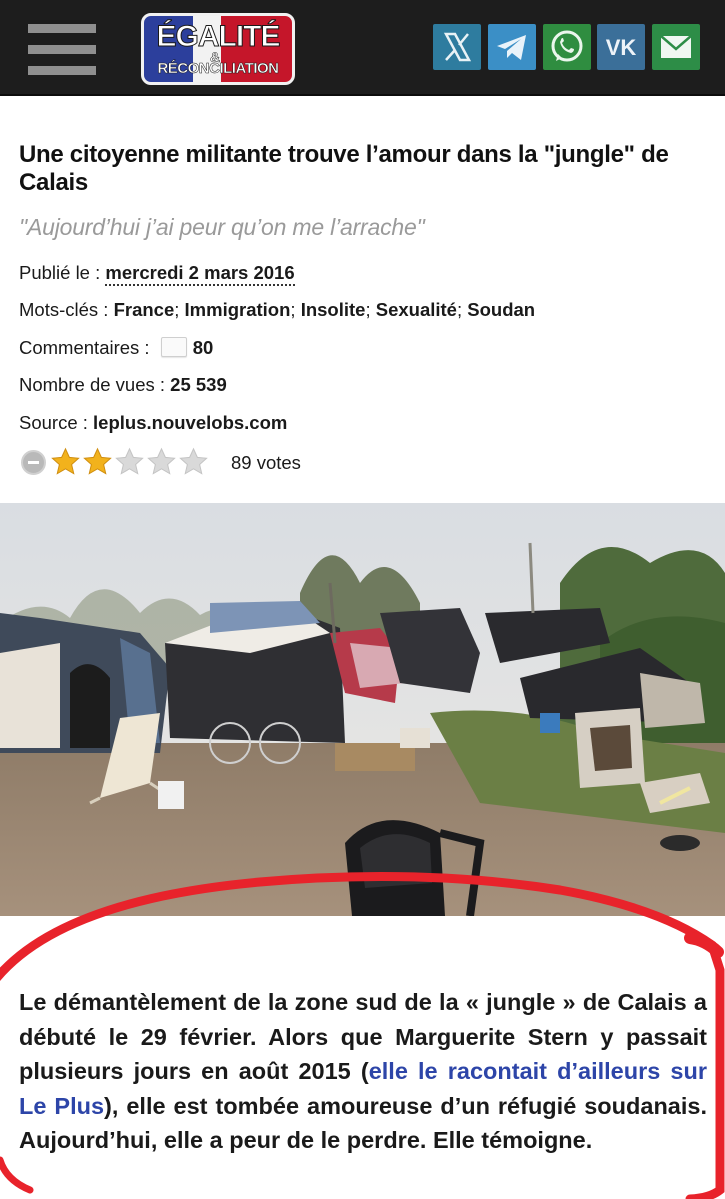 Image resolution: width=725 pixels, height=1199 pixels. What do you see at coordinates (218, 49) in the screenshot?
I see `site-logo: ÉGALITÉ & RÉCONCILIATION` at bounding box center [218, 49].